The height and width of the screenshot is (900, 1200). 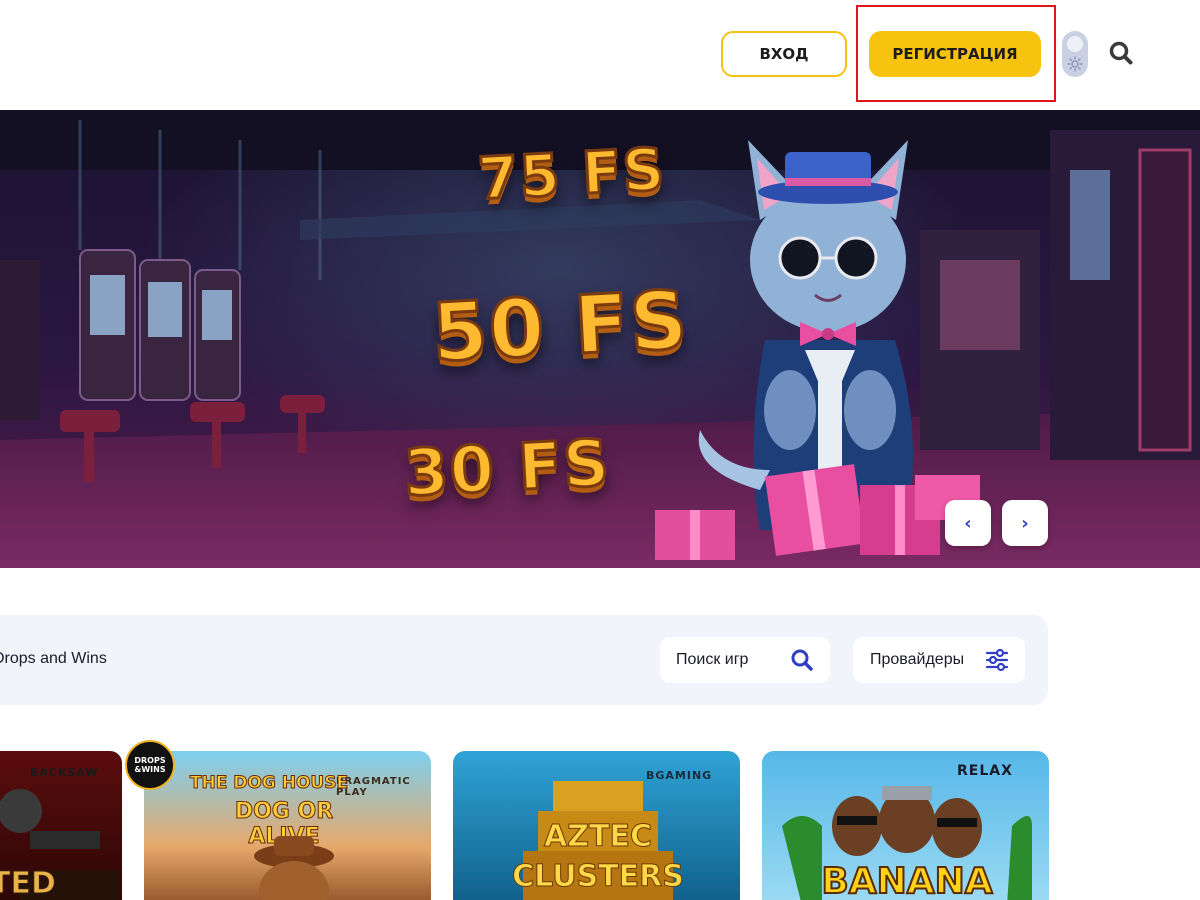 What do you see at coordinates (997, 660) in the screenshot?
I see `sliders-icon` at bounding box center [997, 660].